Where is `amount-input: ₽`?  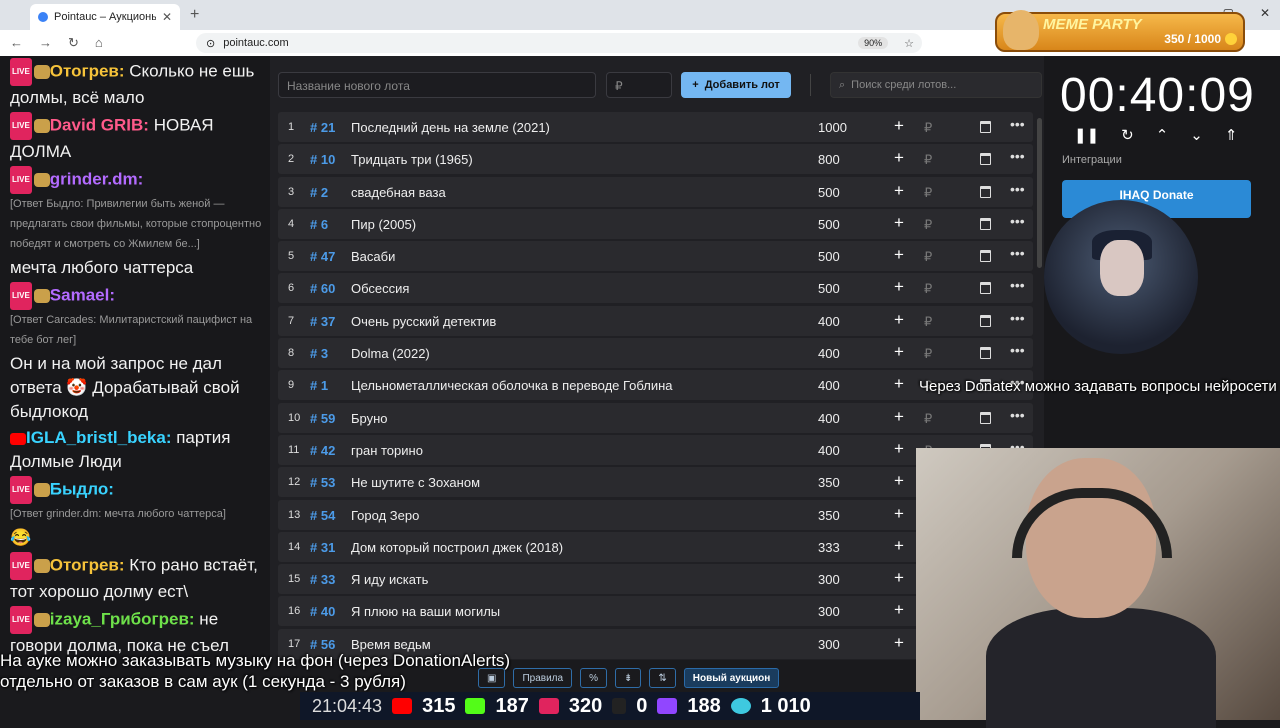 amount-input: ₽ is located at coordinates (639, 85).